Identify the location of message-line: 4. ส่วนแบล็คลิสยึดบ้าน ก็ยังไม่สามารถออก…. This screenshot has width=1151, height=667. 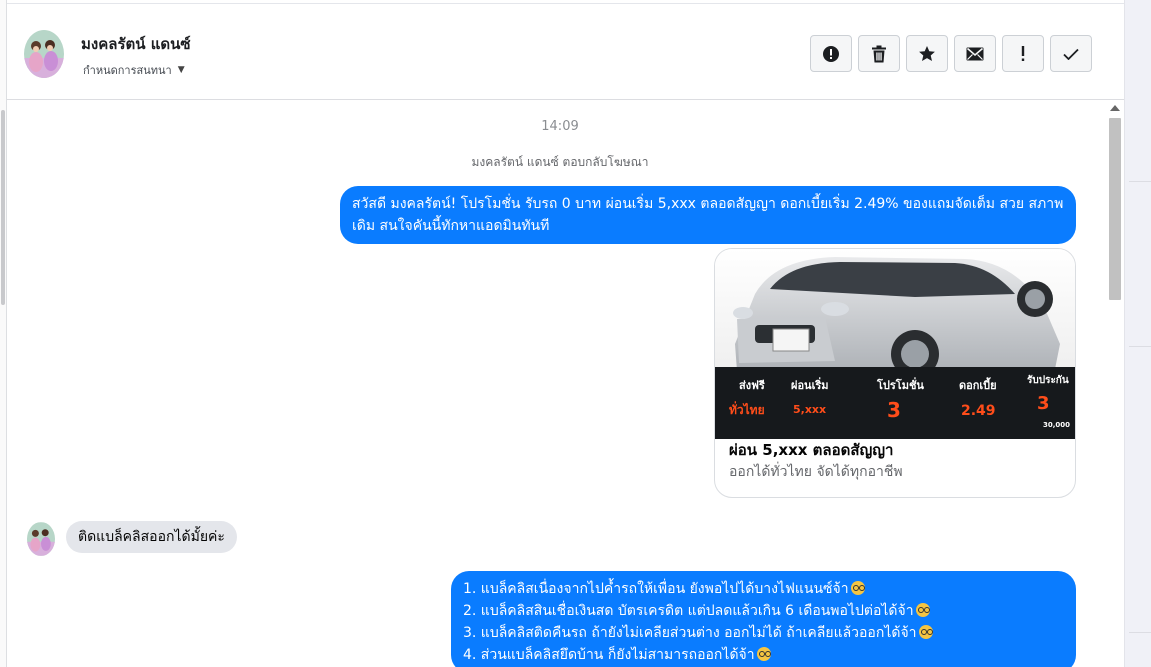
(763, 655).